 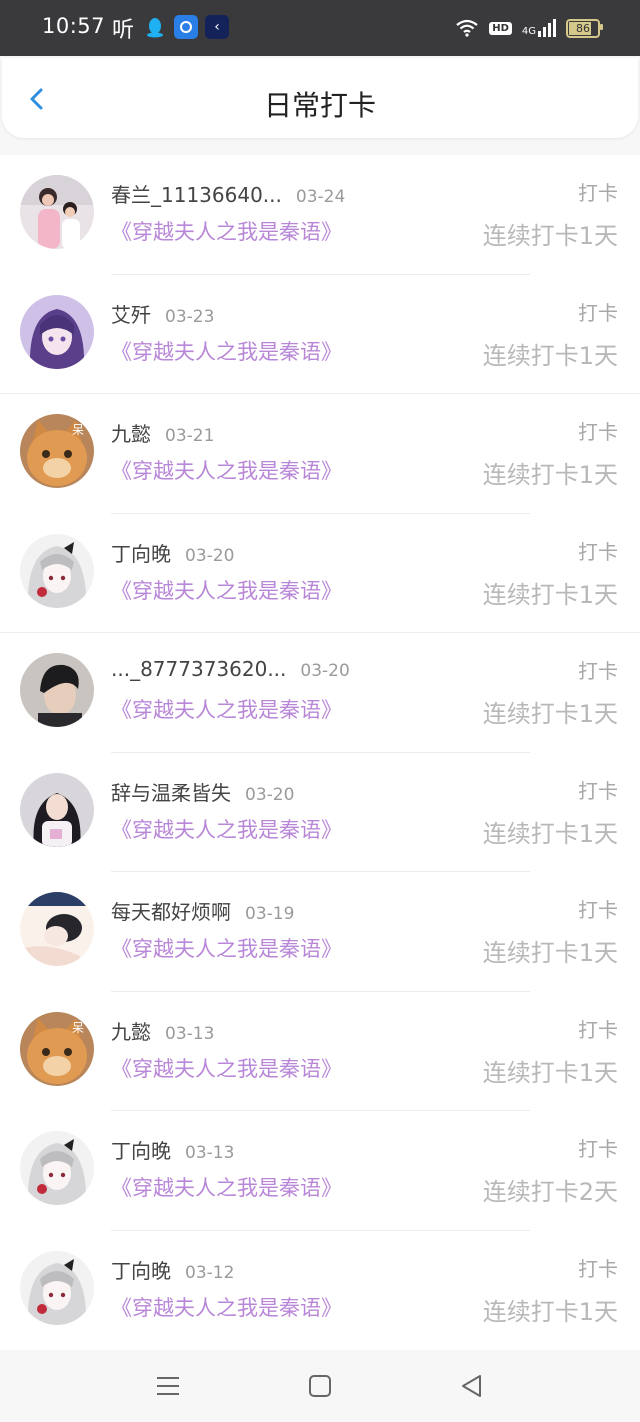 I want to click on home-icon, so click(x=320, y=1386).